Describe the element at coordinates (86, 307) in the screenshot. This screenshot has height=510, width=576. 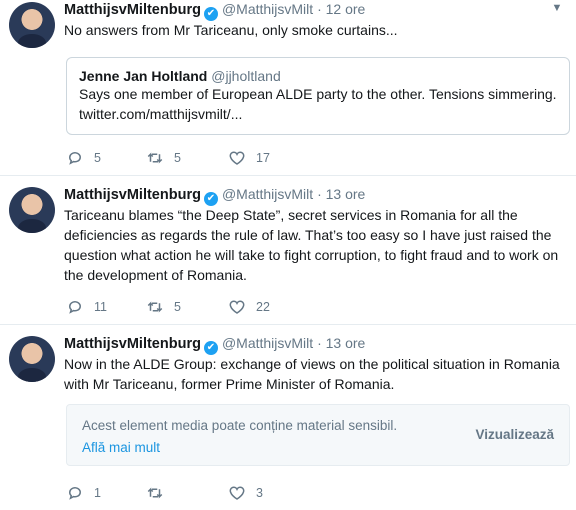
I see `reply-button: 11` at that location.